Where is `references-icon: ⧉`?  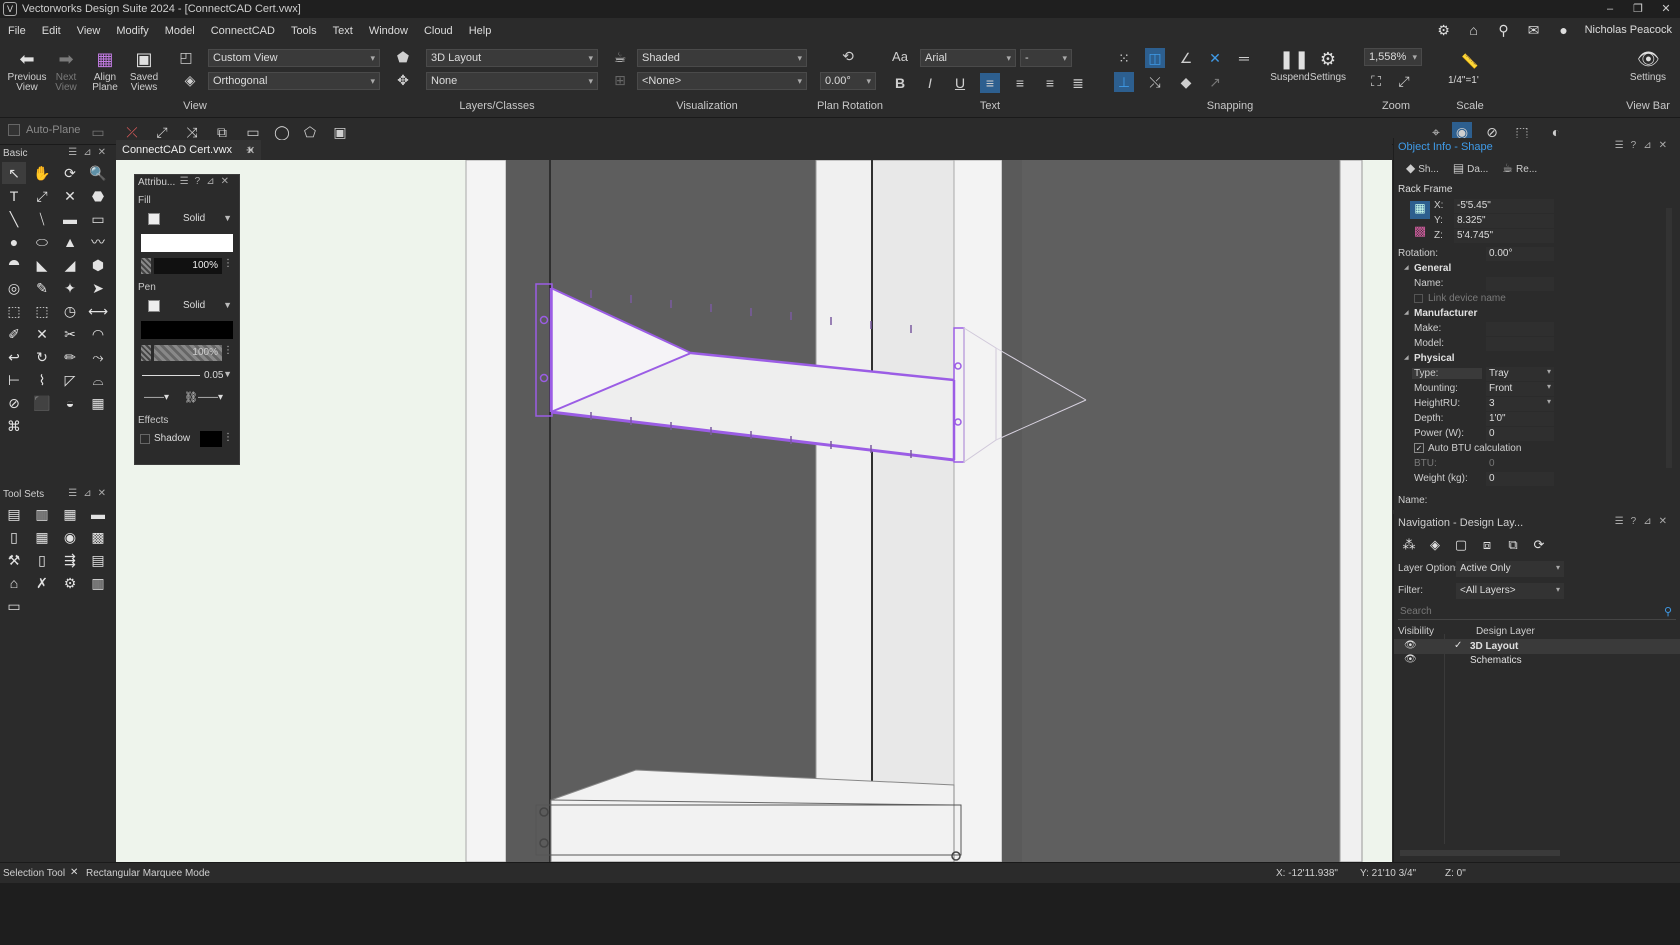
references-icon: ⧉ is located at coordinates (1513, 545).